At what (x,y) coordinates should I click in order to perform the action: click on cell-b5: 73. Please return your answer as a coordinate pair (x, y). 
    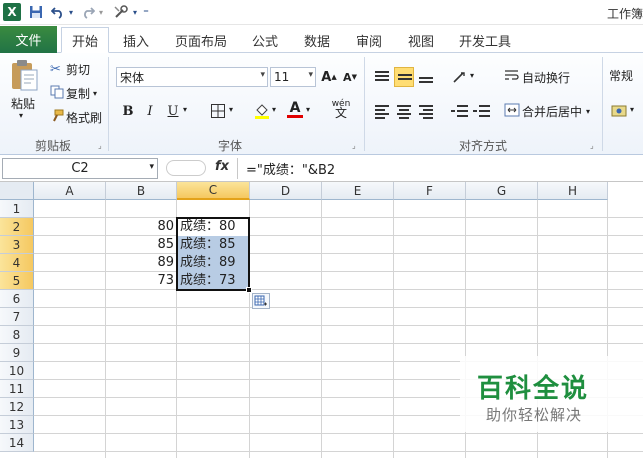
    Looking at the image, I should click on (141, 281).